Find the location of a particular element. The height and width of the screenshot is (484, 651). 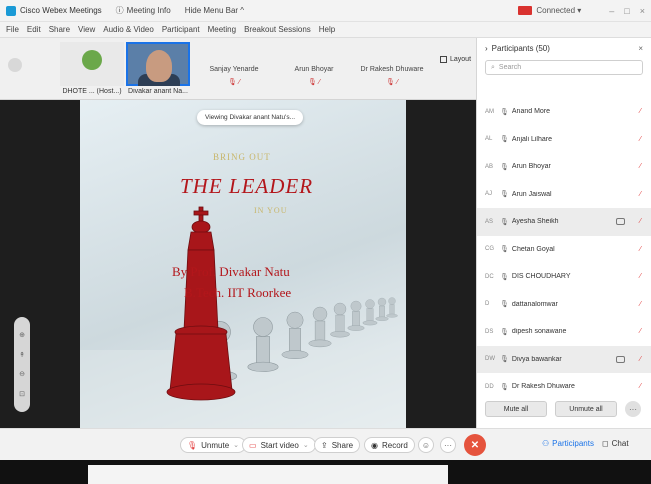

video-tile: DHOTE ... (Host...) is located at coordinates (92, 69).